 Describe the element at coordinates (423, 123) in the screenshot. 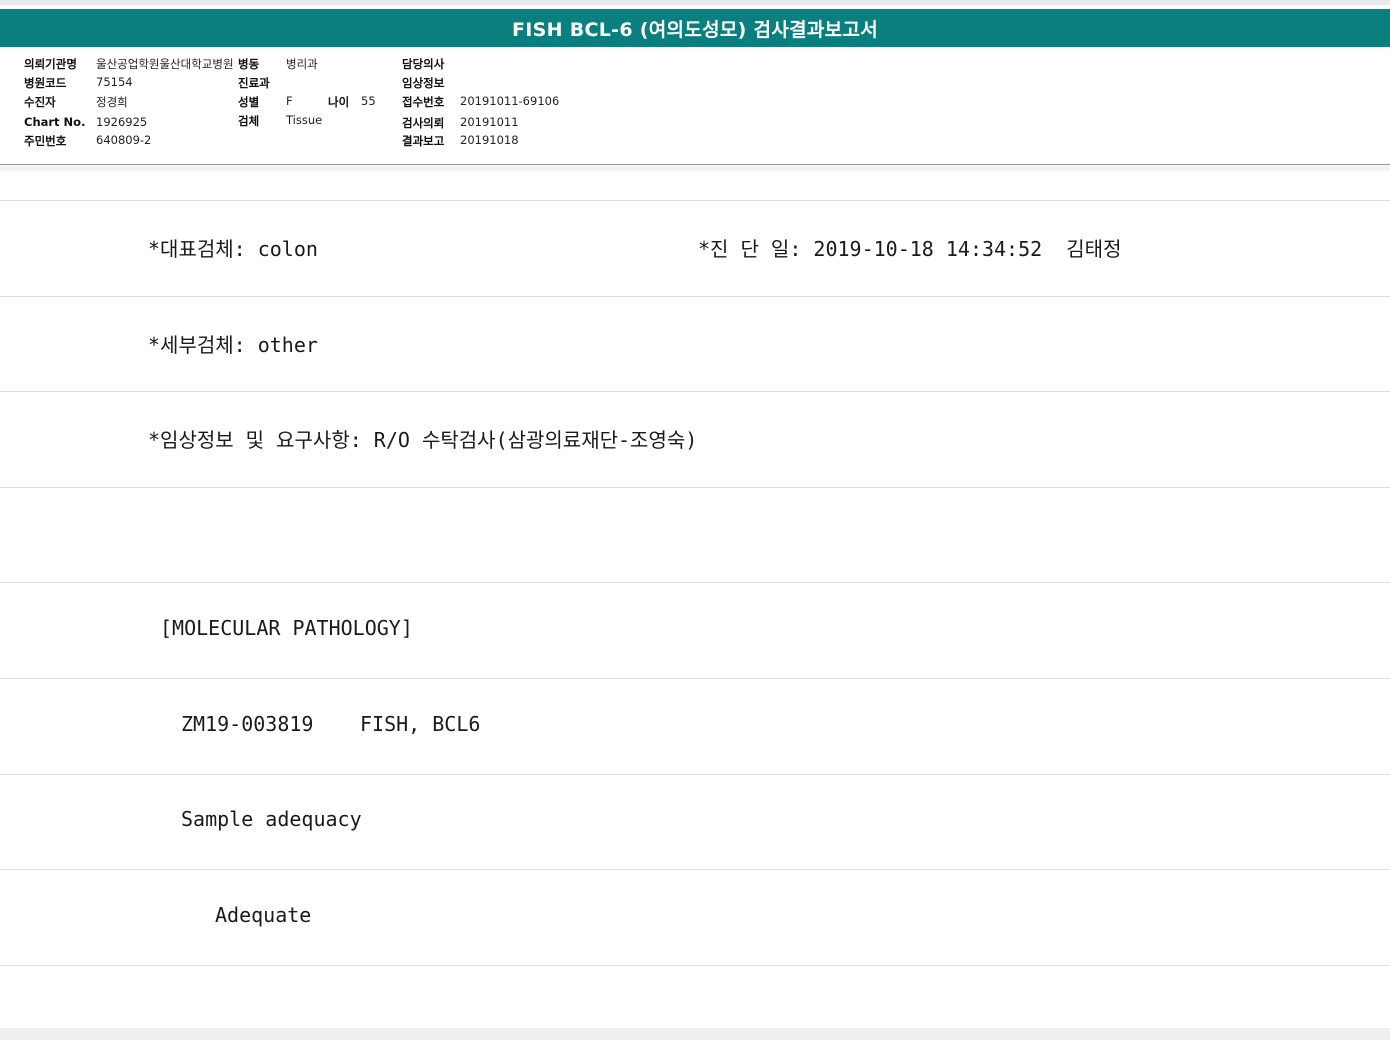

I see `request-label: 검사의뢰` at that location.